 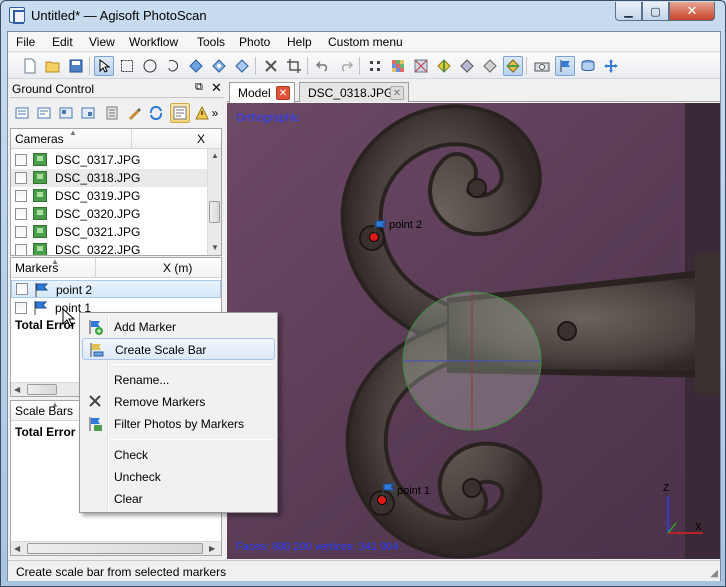 I want to click on camera-row: DSC_0317.JPG, so click(x=109, y=160).